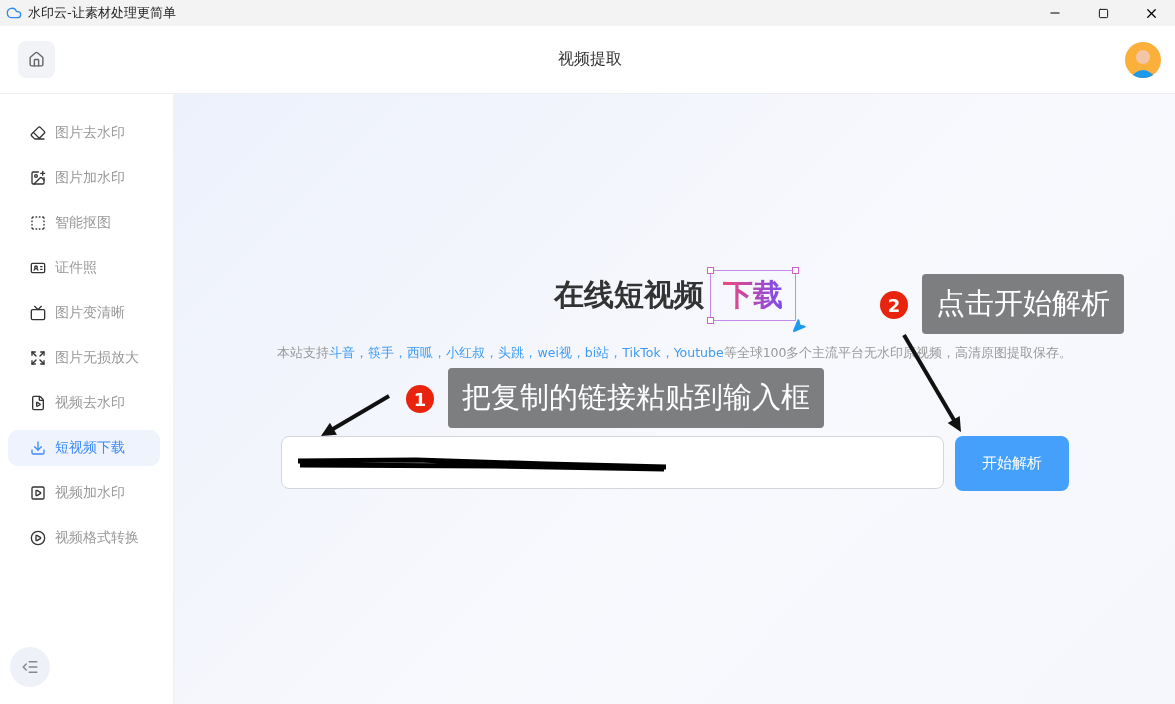  Describe the element at coordinates (1023, 304) in the screenshot. I see `callout-tip: 点击开始解析` at that location.